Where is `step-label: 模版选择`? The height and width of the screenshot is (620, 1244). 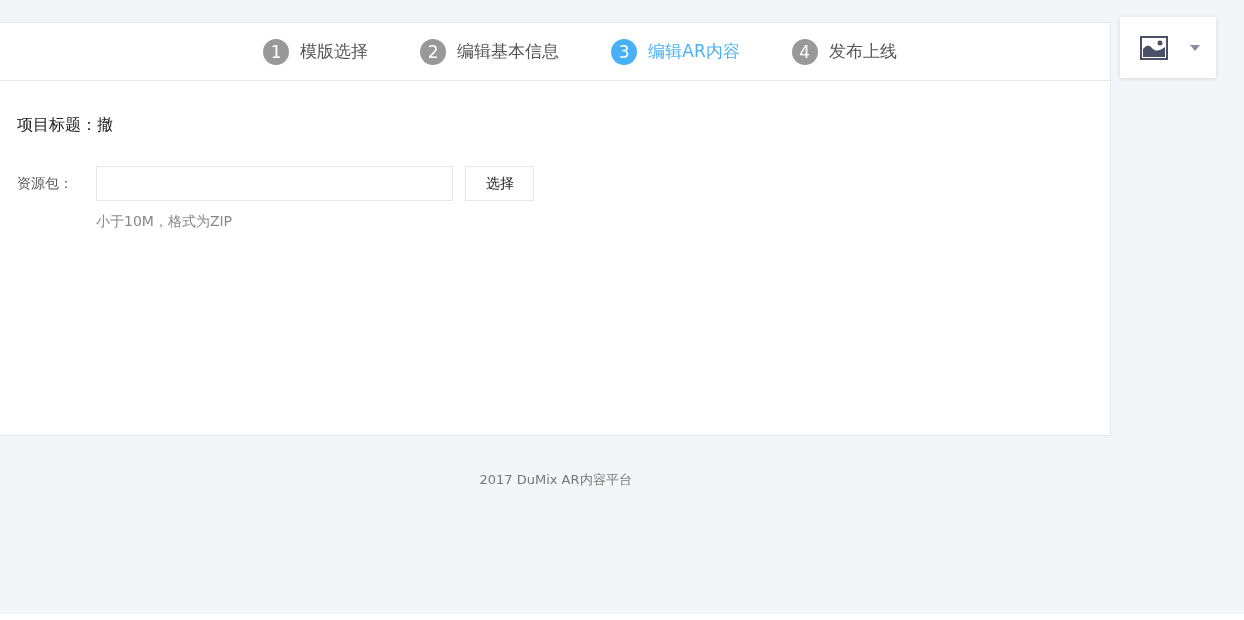 step-label: 模版选择 is located at coordinates (334, 51).